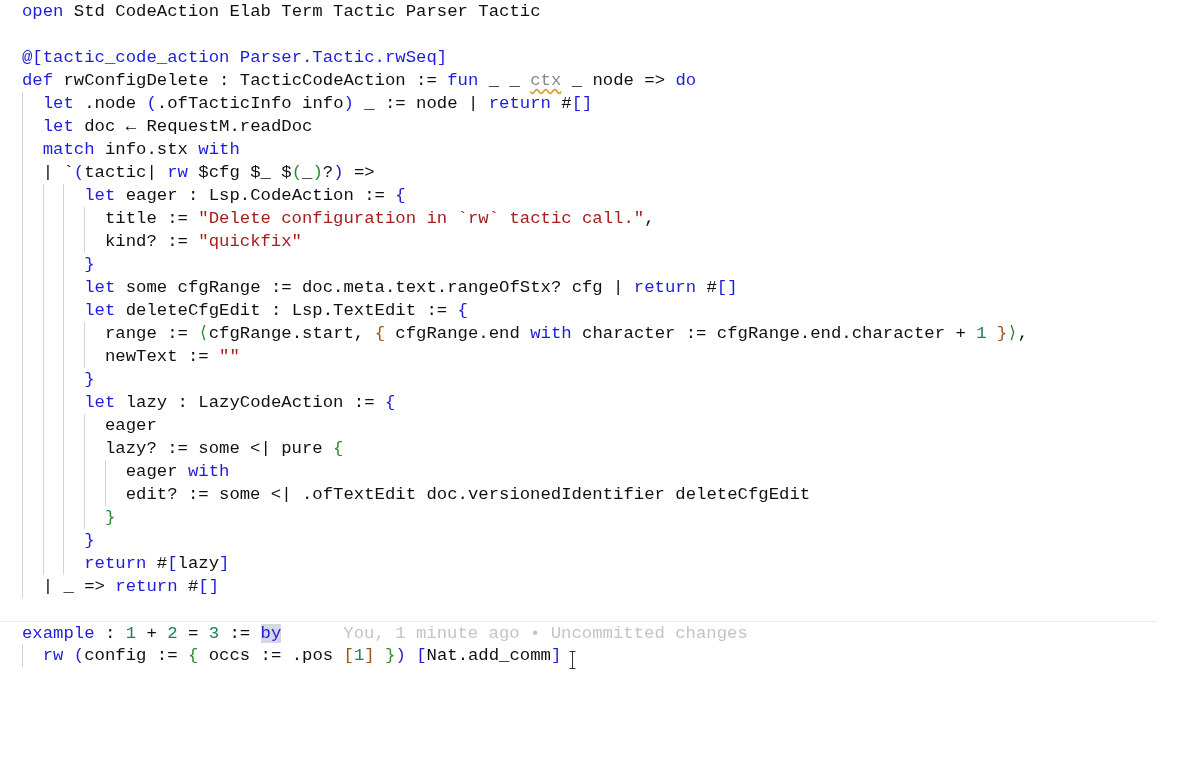 The width and height of the screenshot is (1179, 764). What do you see at coordinates (131, 149) in the screenshot?
I see `code-line: match info.stx with` at bounding box center [131, 149].